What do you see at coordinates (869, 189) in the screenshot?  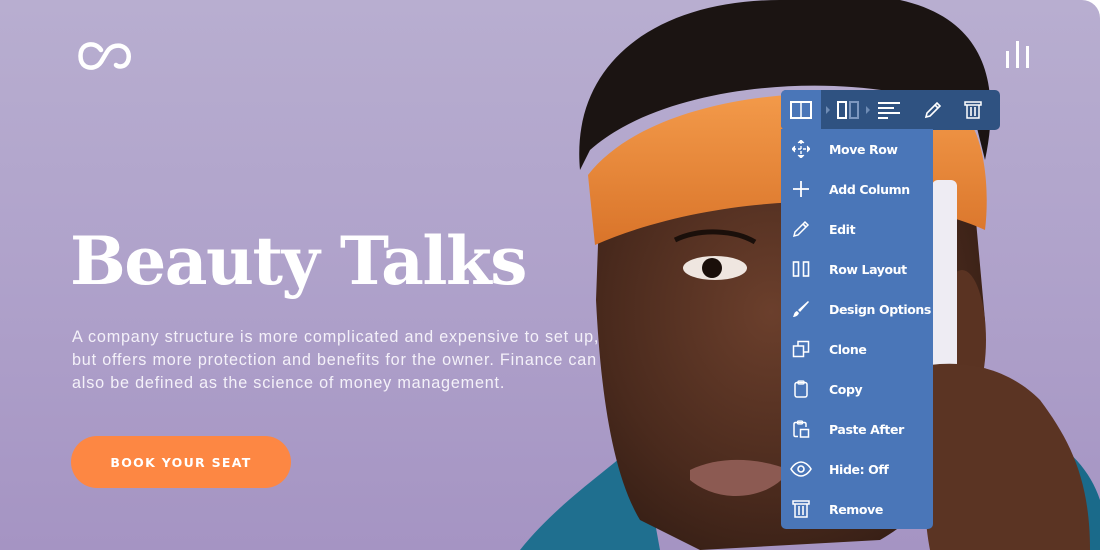 I see `menu-item-label: Add Column` at bounding box center [869, 189].